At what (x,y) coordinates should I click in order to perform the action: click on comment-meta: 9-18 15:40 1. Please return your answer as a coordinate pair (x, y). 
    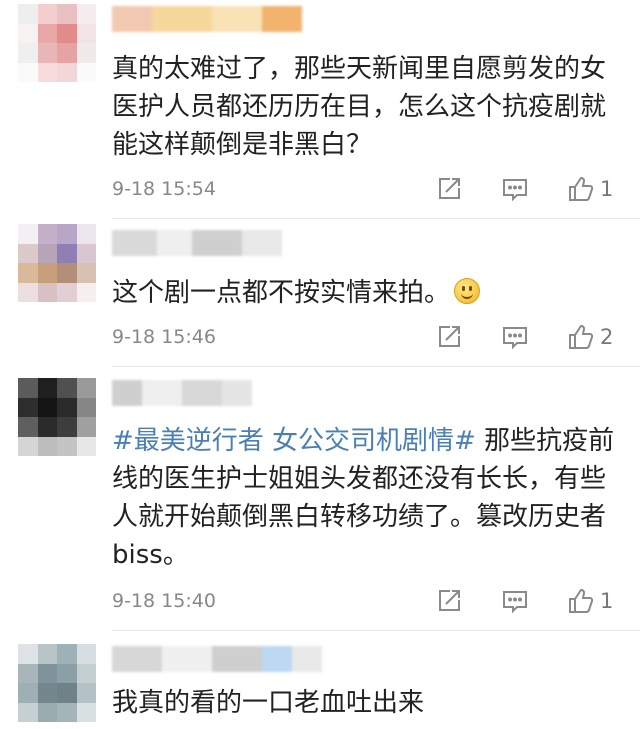
    Looking at the image, I should click on (372, 601).